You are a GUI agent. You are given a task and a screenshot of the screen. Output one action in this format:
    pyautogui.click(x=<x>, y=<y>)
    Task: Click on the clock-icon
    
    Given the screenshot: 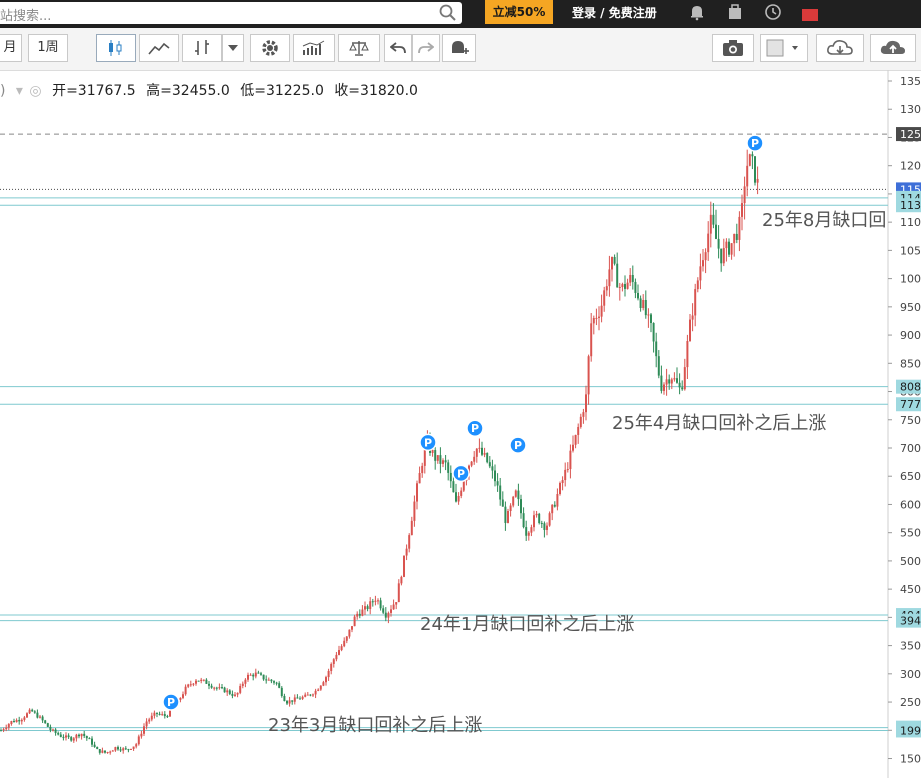 What is the action you would take?
    pyautogui.click(x=773, y=14)
    